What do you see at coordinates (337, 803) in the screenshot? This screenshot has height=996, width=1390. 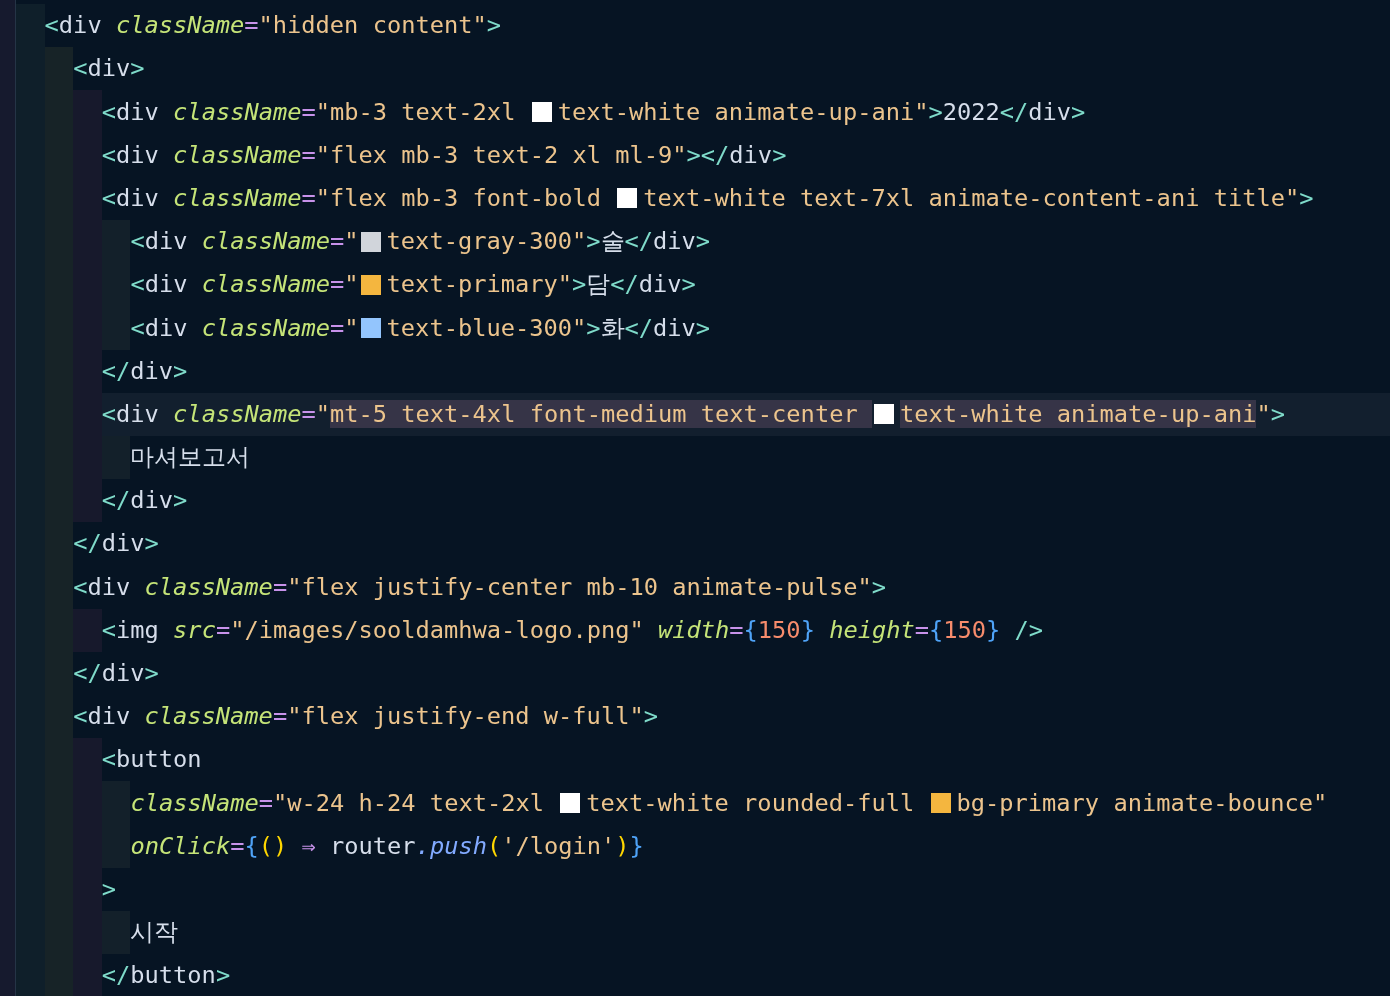 I see `code-text: className="w-24 h-24 text-2xl` at bounding box center [337, 803].